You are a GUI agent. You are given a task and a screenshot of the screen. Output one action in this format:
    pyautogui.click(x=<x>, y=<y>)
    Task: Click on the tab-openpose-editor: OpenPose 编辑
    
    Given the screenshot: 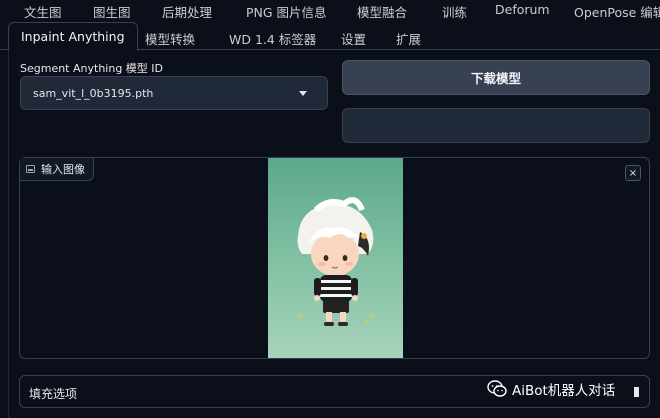 What is the action you would take?
    pyautogui.click(x=617, y=11)
    